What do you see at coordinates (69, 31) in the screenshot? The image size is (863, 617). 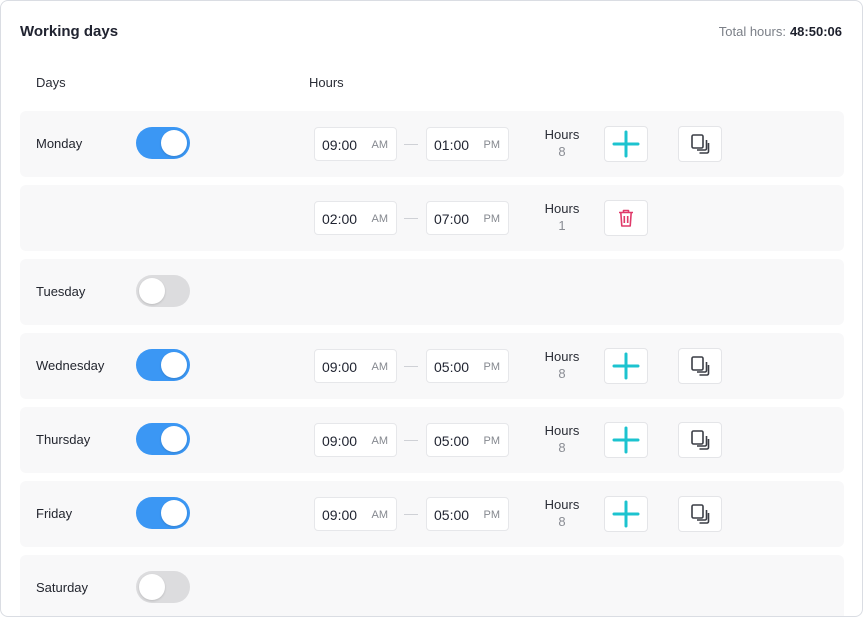 I see `card-title: Working days` at bounding box center [69, 31].